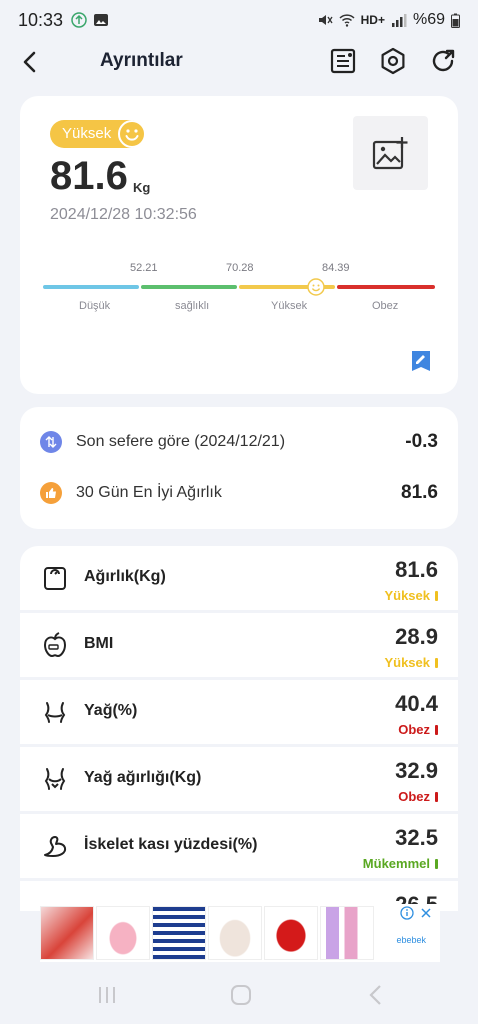 This screenshot has height=1024, width=478. I want to click on comparison-value: -0.3, so click(421, 441).